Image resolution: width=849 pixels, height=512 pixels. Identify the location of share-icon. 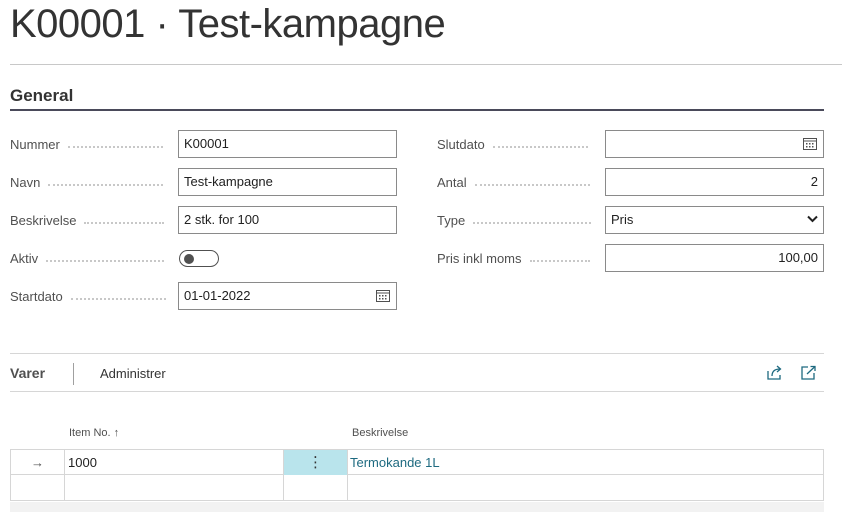
(775, 373).